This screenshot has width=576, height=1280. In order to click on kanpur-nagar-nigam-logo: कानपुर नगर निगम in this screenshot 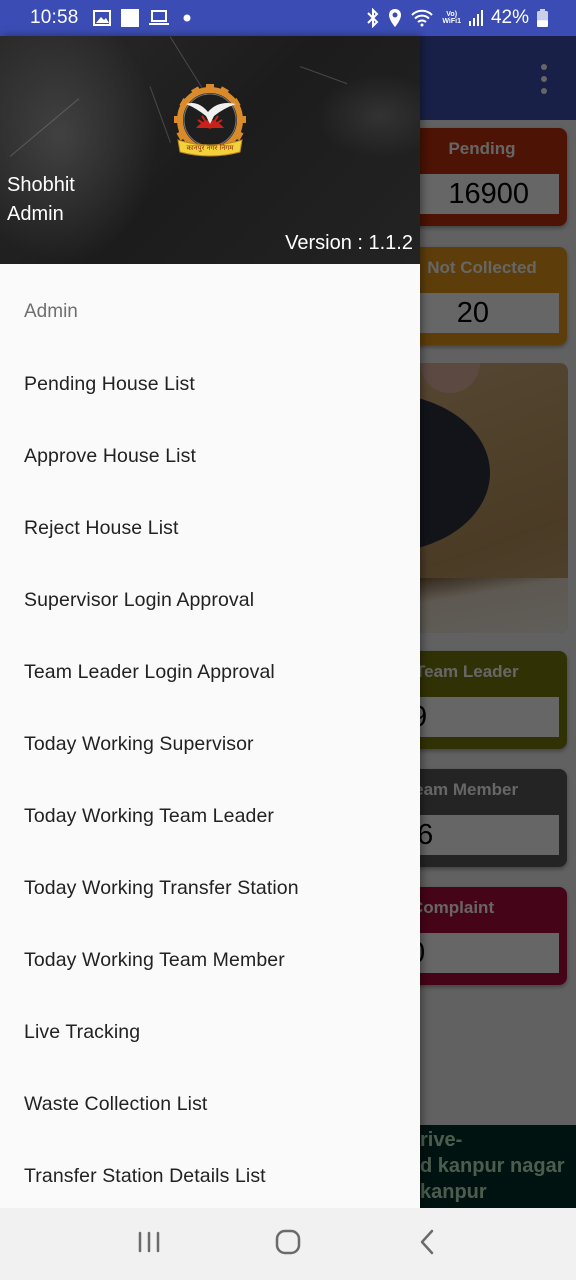, I will do `click(210, 121)`.